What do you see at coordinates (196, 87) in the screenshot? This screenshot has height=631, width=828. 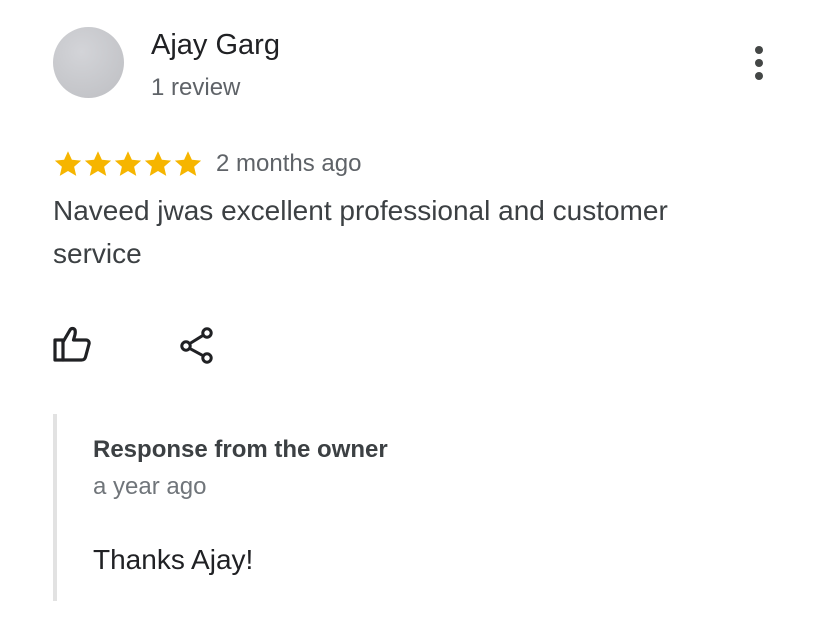 I see `reviewer-review-count: 1 review` at bounding box center [196, 87].